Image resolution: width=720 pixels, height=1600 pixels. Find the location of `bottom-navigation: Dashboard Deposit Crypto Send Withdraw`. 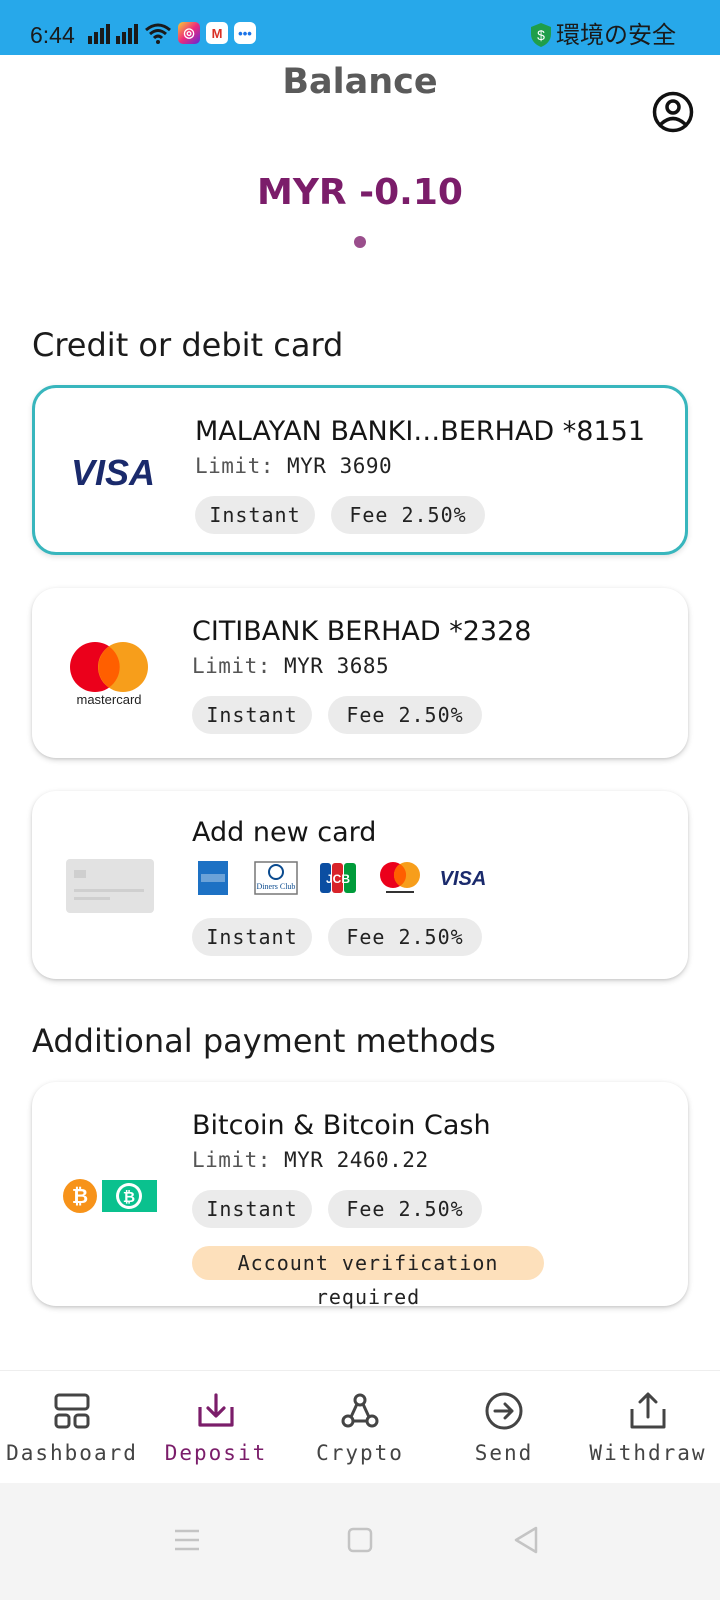

bottom-navigation: Dashboard Deposit Crypto Send Withdraw is located at coordinates (360, 1426).